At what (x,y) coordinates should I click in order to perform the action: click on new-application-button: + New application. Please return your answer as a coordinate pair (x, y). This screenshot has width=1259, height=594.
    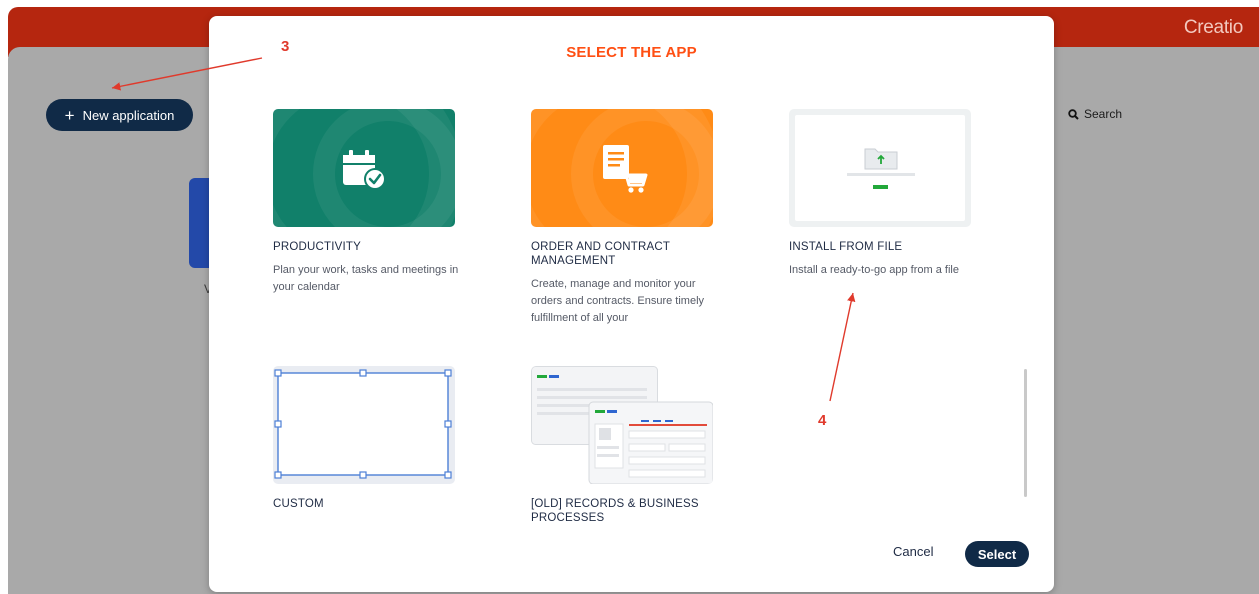
    Looking at the image, I should click on (119, 115).